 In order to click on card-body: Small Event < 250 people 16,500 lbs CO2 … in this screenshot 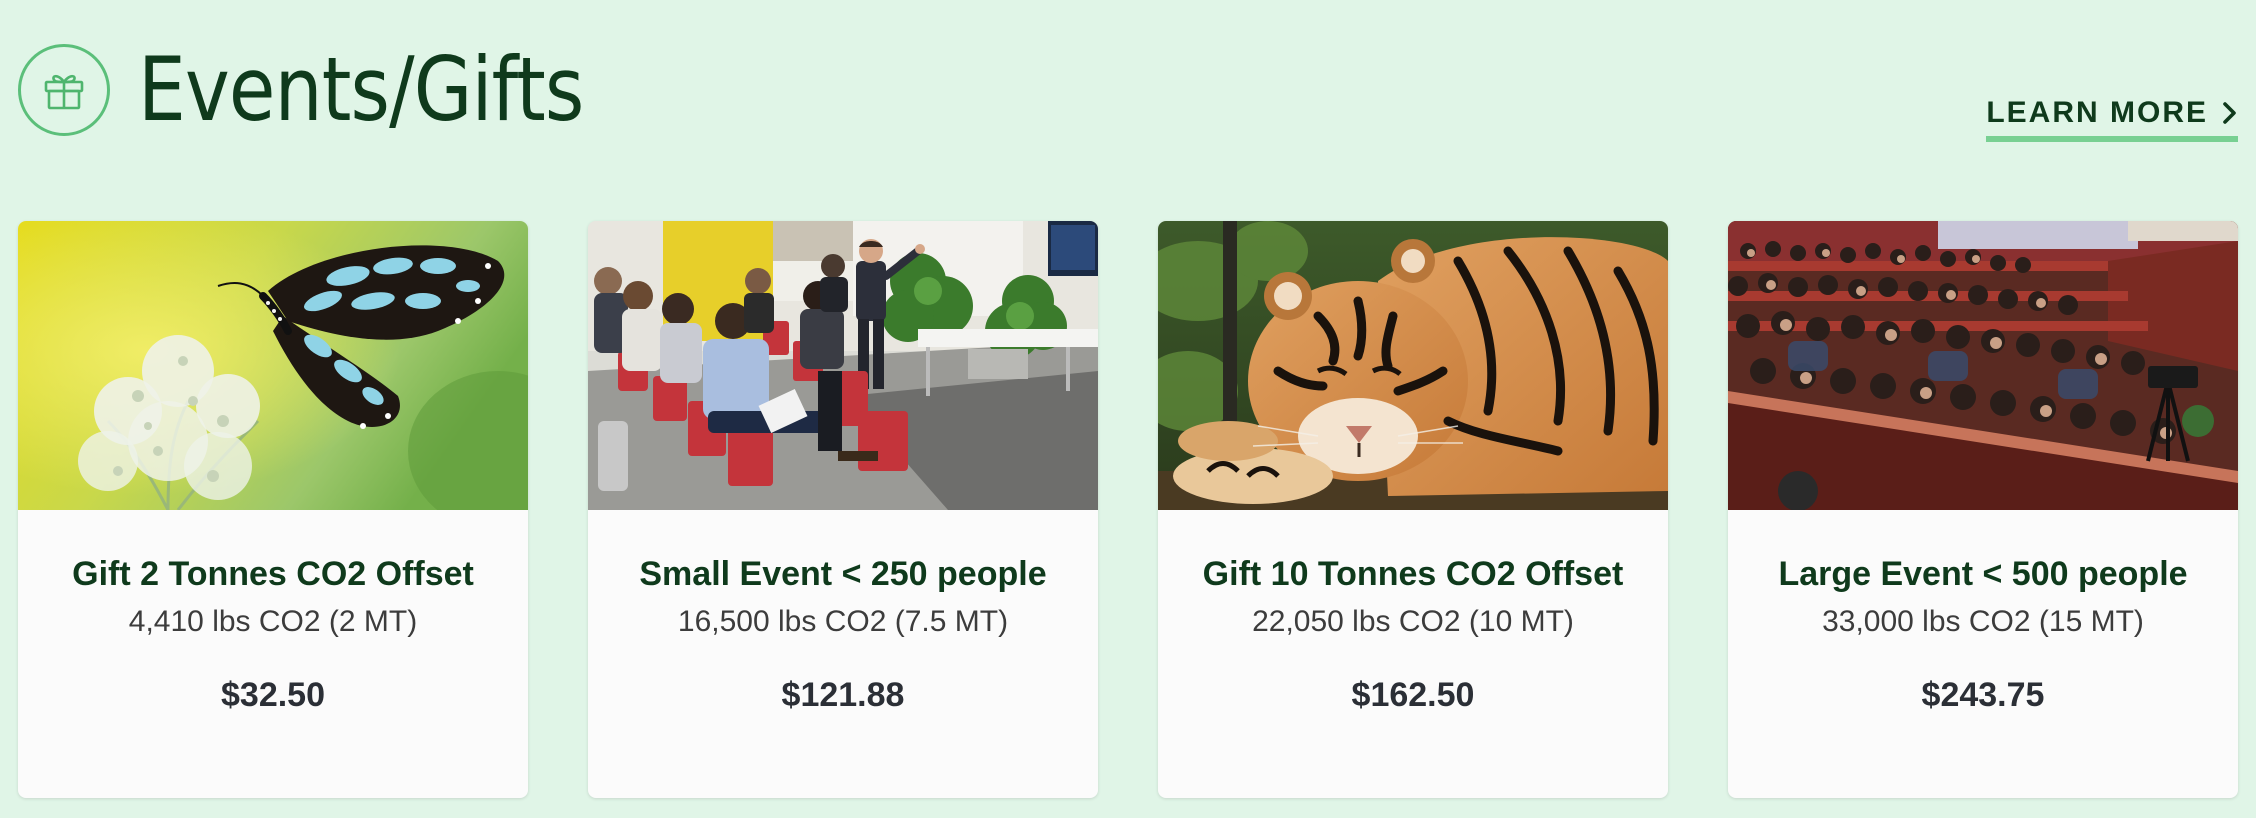, I will do `click(843, 612)`.